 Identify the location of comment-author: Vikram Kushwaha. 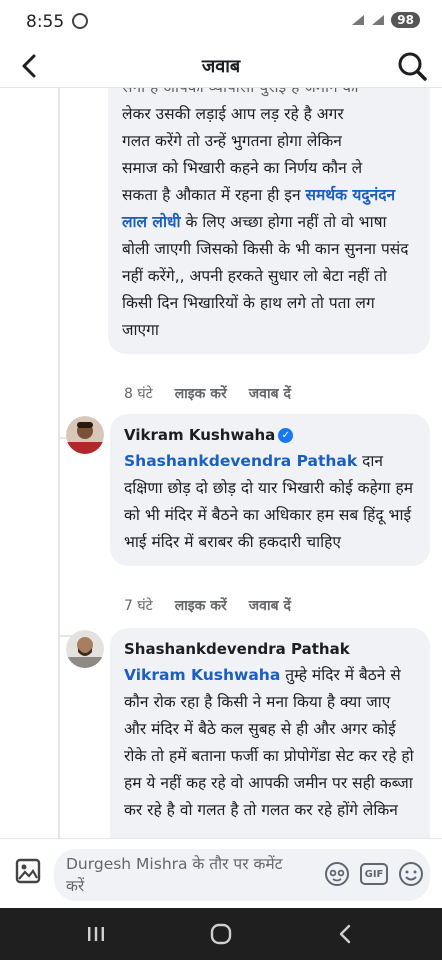
(199, 435).